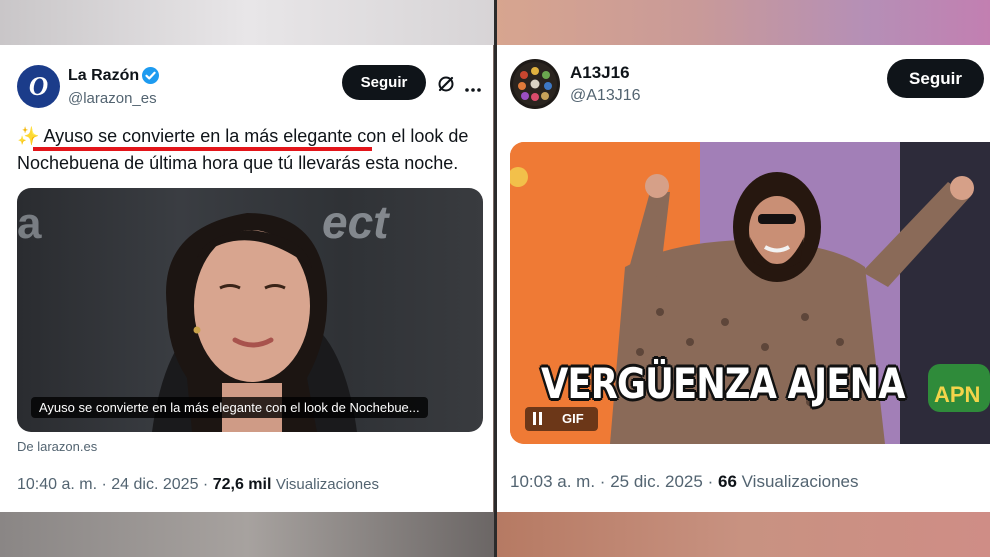 Image resolution: width=990 pixels, height=557 pixels. What do you see at coordinates (600, 73) in the screenshot?
I see `author-name: A13J16` at bounding box center [600, 73].